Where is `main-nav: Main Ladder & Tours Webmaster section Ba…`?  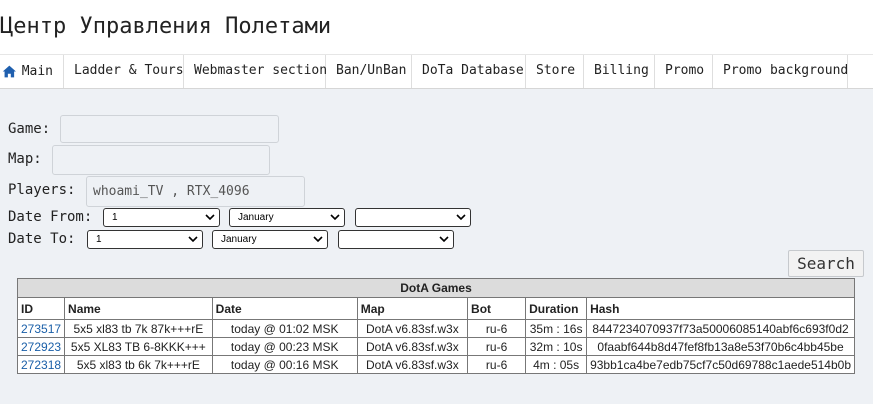 main-nav: Main Ladder & Tours Webmaster section Ba… is located at coordinates (436, 71).